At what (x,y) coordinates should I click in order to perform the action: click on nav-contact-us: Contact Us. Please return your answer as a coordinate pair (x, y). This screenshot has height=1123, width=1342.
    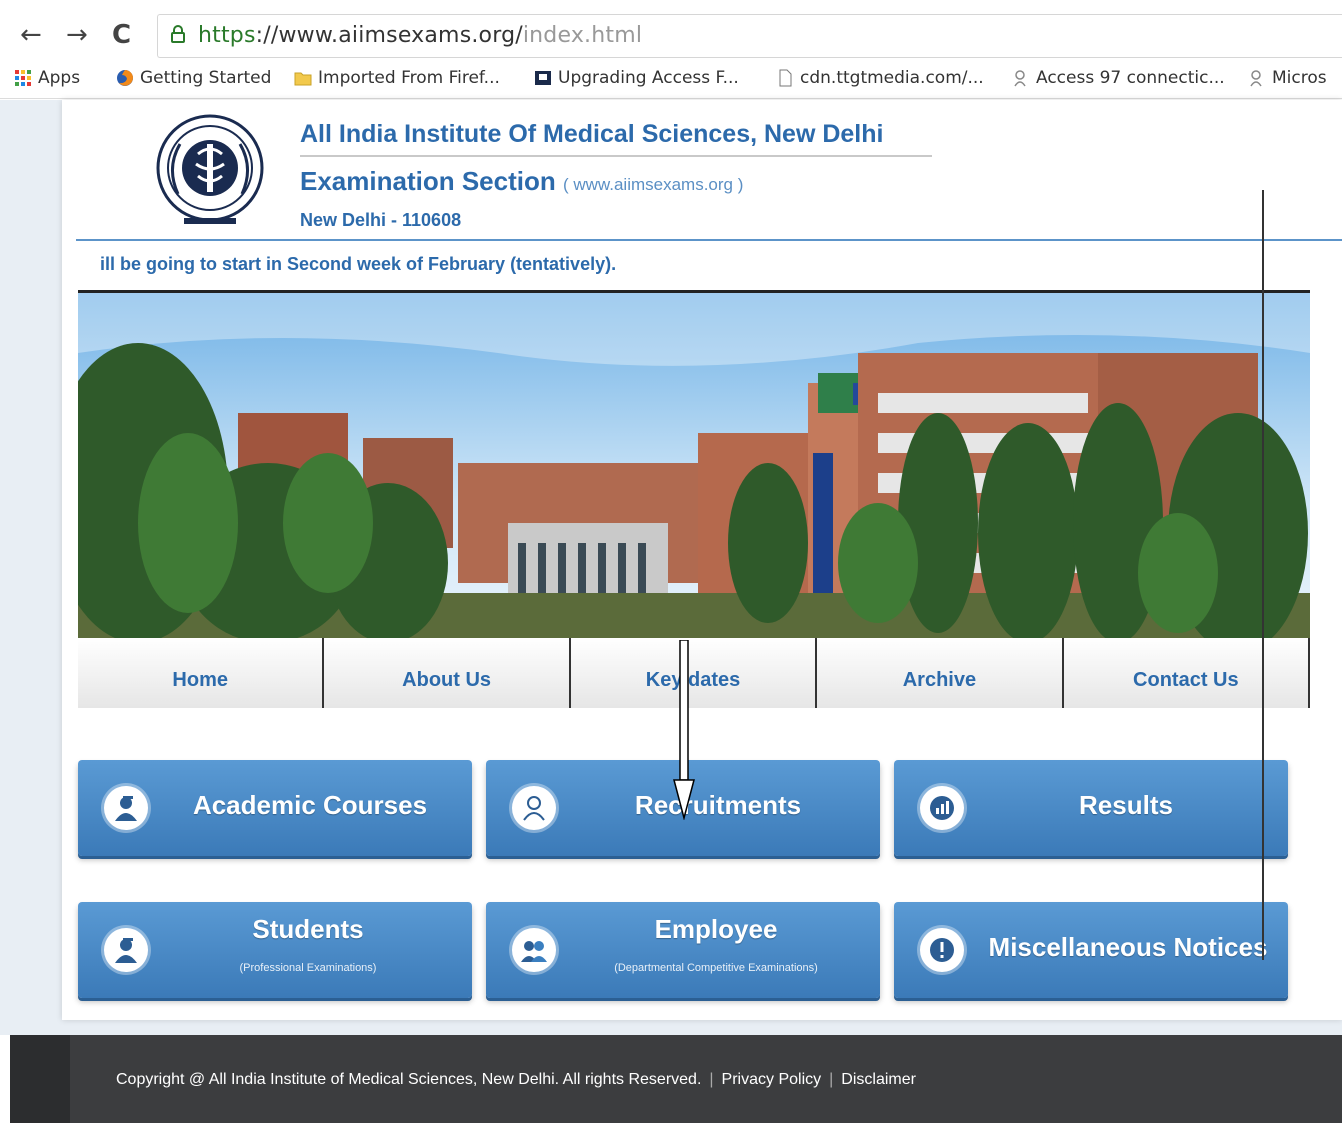
    Looking at the image, I should click on (1187, 673).